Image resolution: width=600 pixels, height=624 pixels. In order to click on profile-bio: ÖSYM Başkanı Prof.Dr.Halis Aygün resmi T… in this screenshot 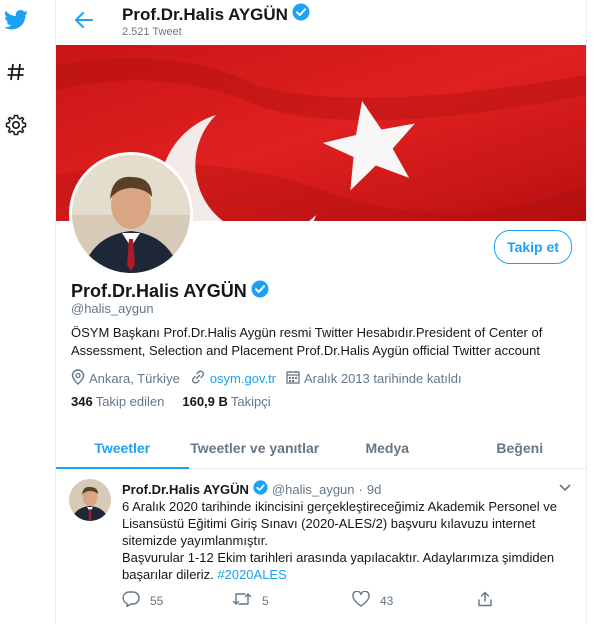, I will do `click(307, 341)`.